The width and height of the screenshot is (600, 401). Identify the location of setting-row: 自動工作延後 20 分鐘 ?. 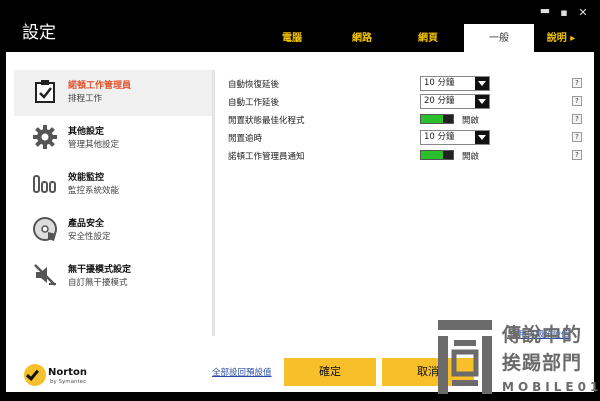
(408, 102).